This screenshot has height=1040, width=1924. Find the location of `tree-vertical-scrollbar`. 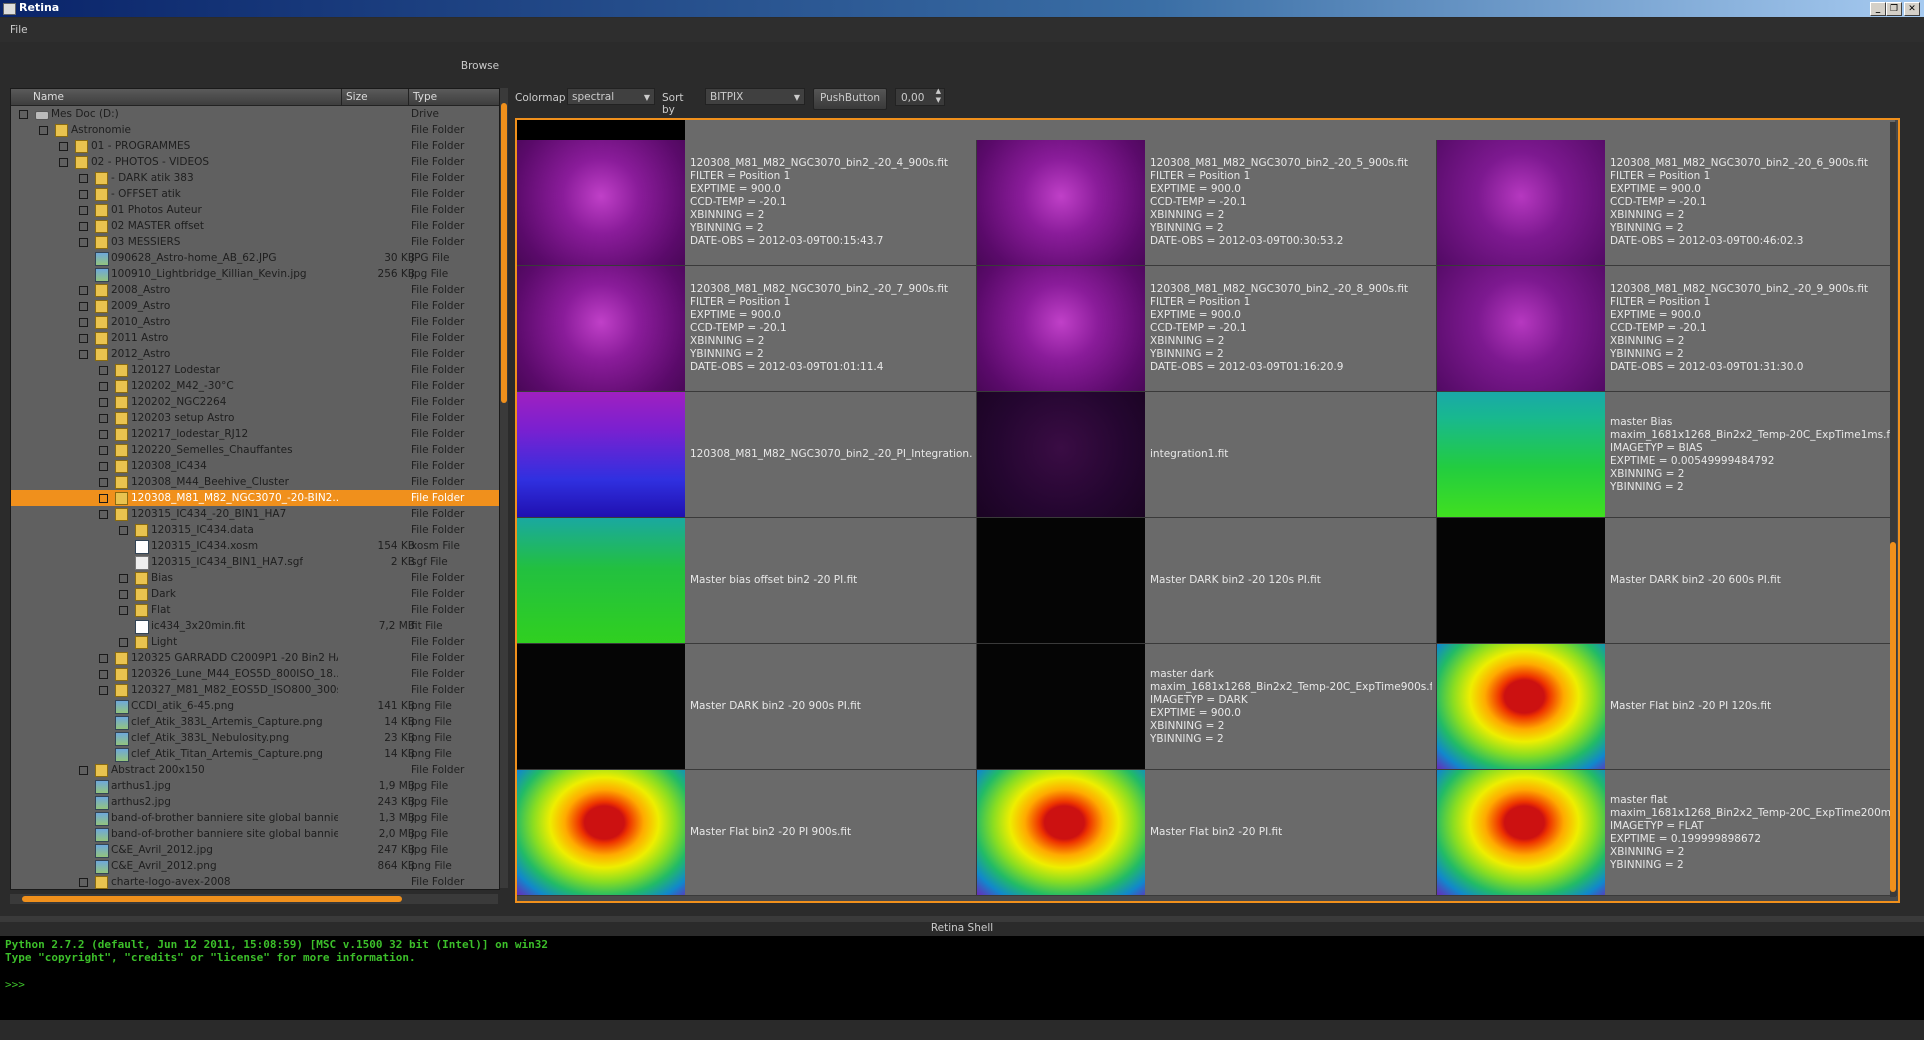

tree-vertical-scrollbar is located at coordinates (504, 488).